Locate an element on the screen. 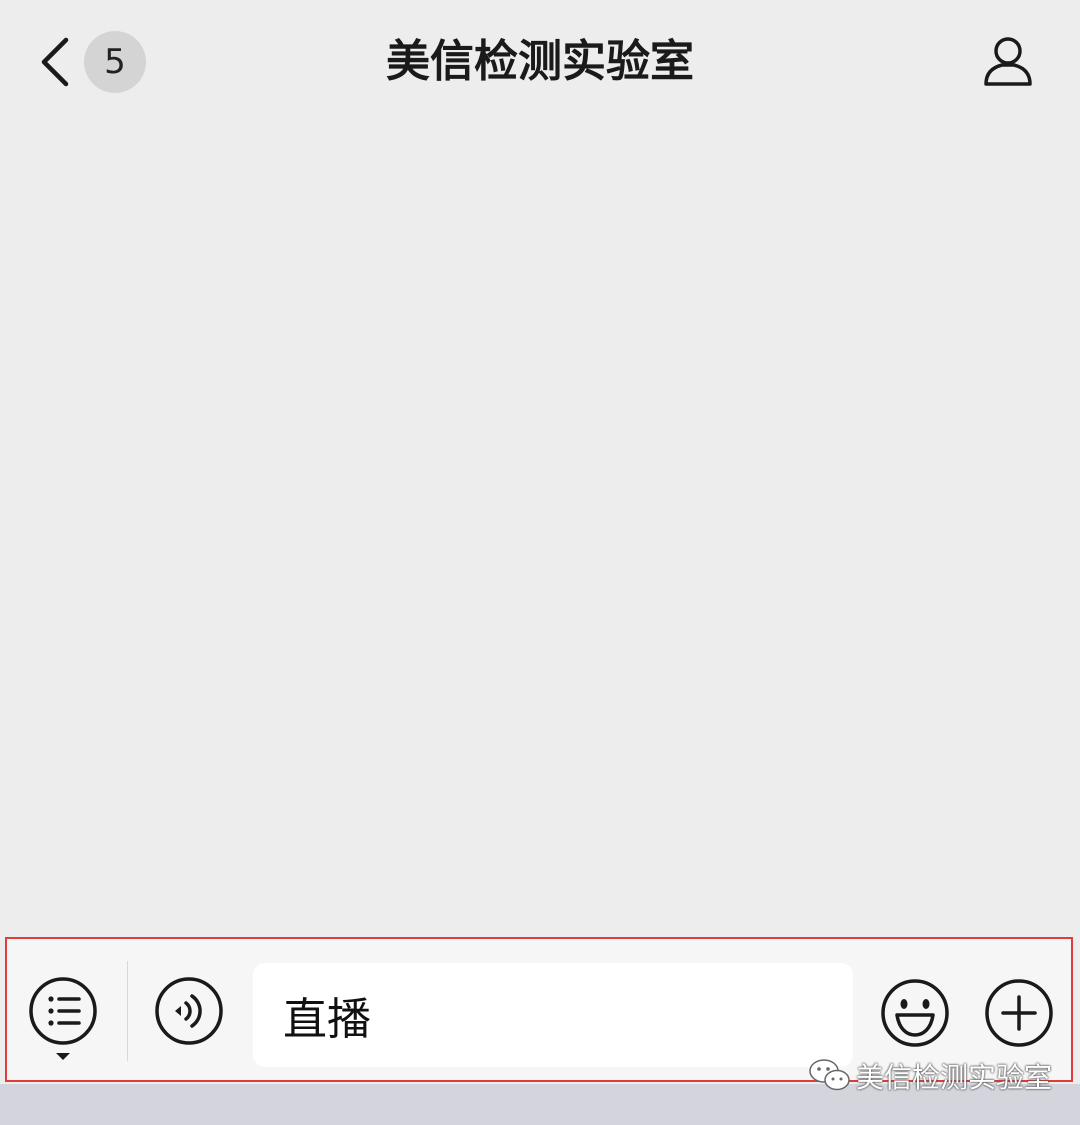 The height and width of the screenshot is (1125, 1080). message-input is located at coordinates (553, 1015).